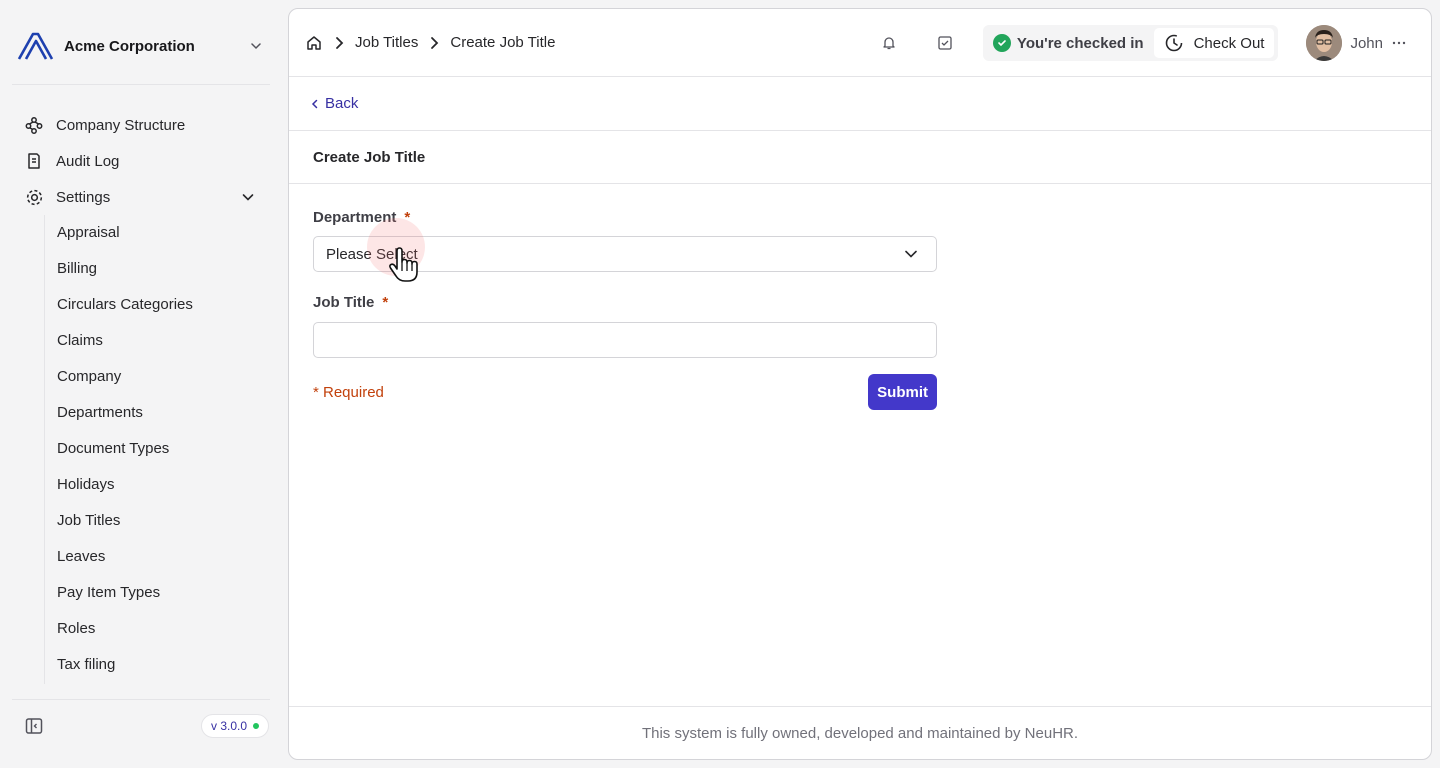  I want to click on sidebar-item-company: Company, so click(156, 377).